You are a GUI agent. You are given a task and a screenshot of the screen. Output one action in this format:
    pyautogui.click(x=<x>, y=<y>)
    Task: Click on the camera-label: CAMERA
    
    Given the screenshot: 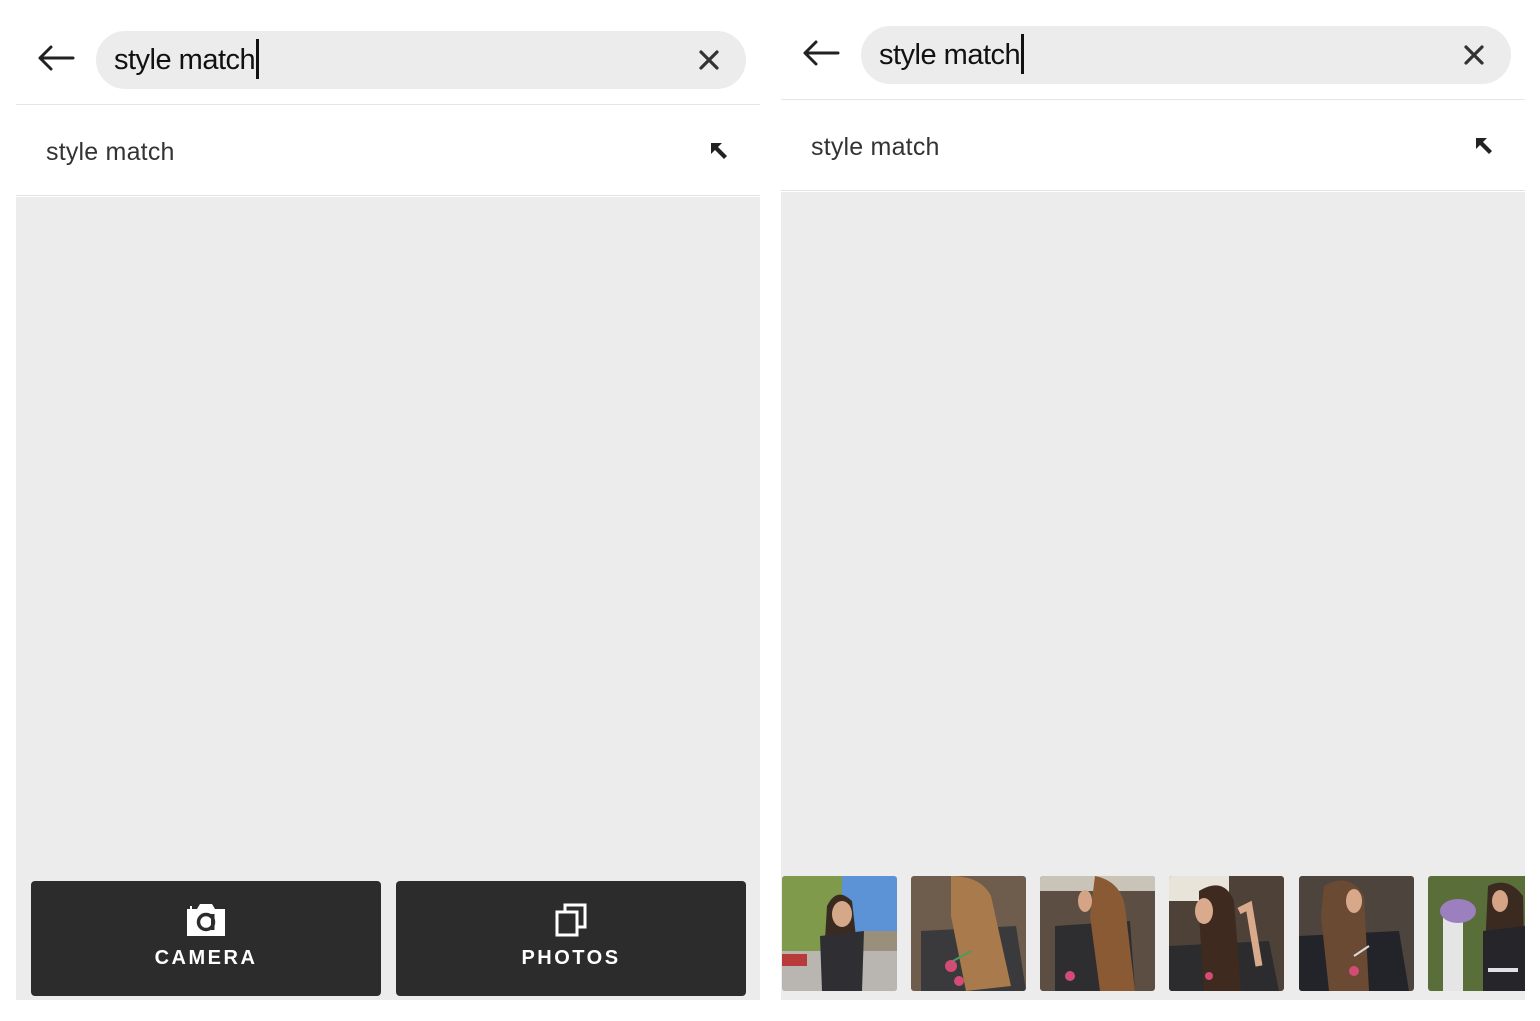 What is the action you would take?
    pyautogui.click(x=206, y=958)
    